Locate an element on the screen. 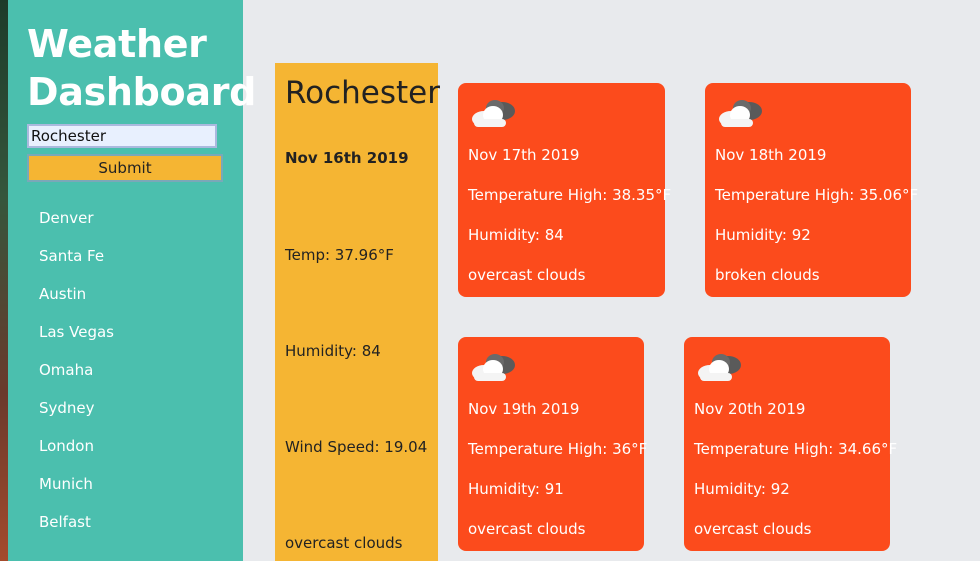 This screenshot has height=561, width=980. current-wind-speed: Wind Speed: 19.04 is located at coordinates (356, 447).